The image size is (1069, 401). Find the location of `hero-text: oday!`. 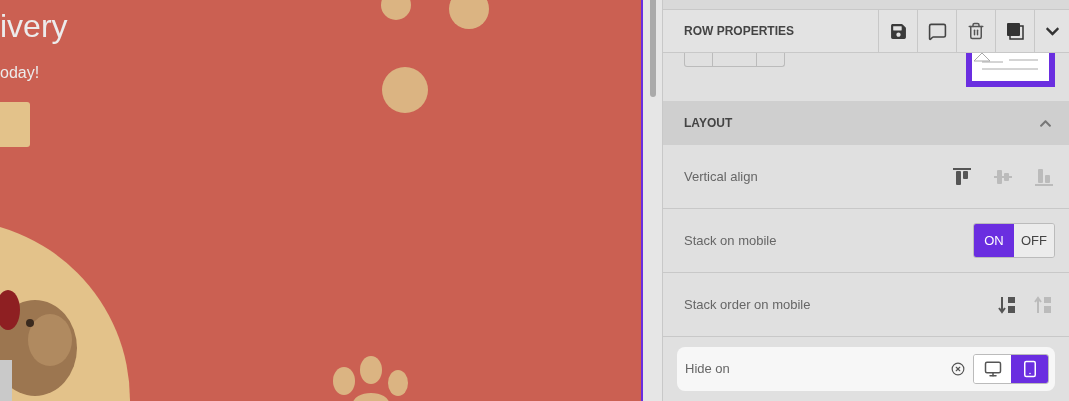

hero-text: oday! is located at coordinates (20, 73).